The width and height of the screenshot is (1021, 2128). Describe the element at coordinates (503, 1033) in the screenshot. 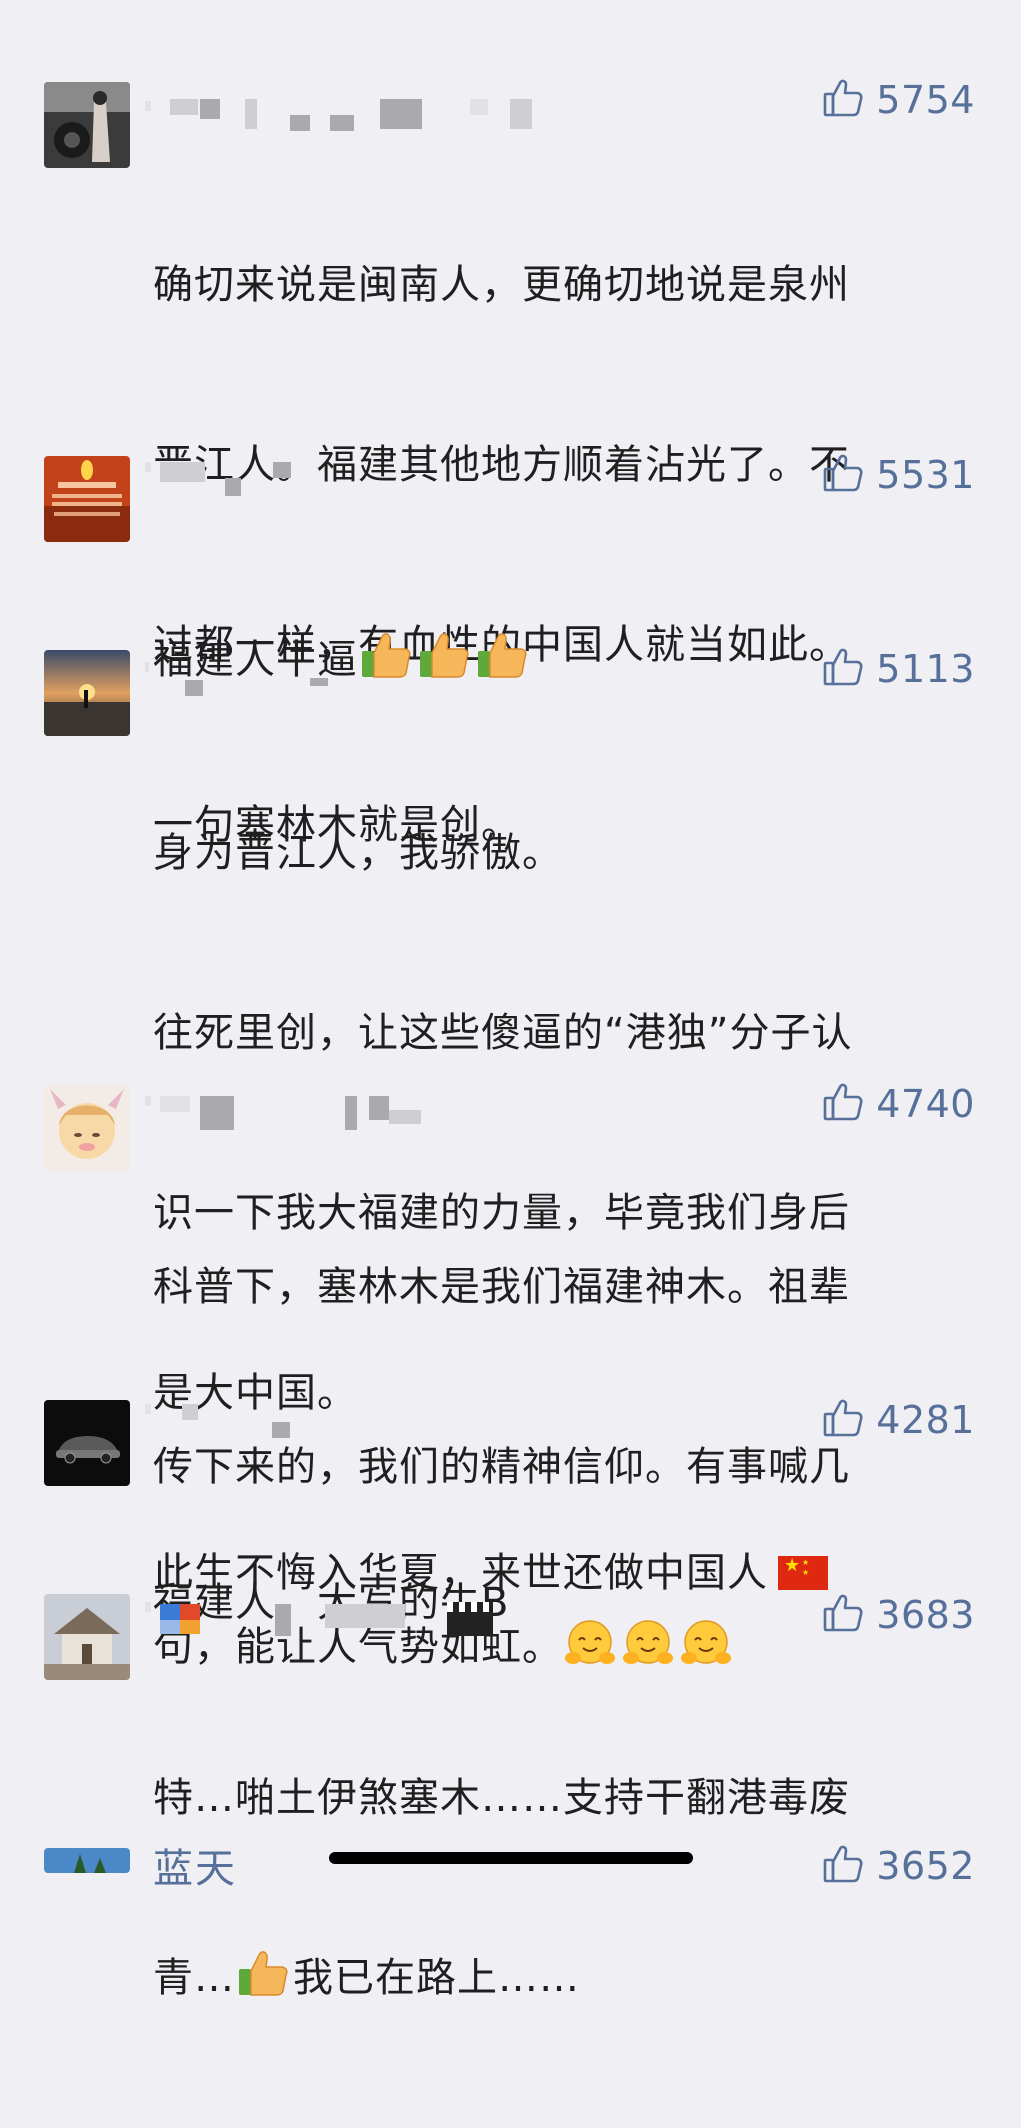

I see `comment-line: 往死里创，让这些傻逼的“港独”分子认` at that location.